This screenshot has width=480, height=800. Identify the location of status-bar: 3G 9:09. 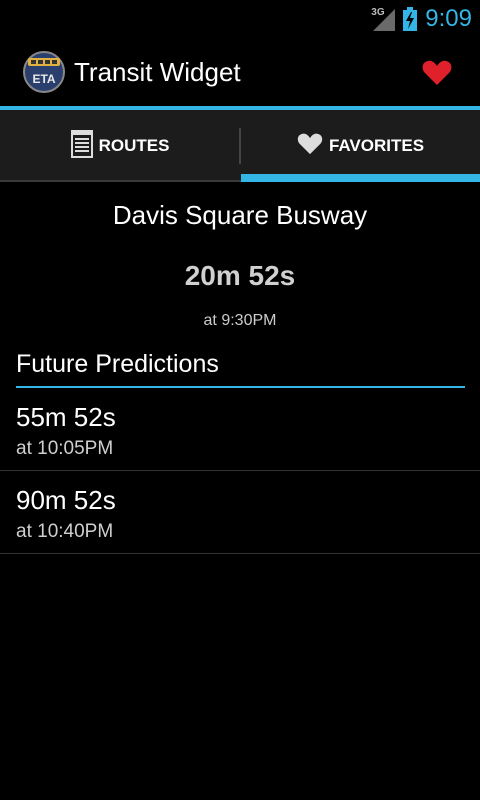
(240, 19).